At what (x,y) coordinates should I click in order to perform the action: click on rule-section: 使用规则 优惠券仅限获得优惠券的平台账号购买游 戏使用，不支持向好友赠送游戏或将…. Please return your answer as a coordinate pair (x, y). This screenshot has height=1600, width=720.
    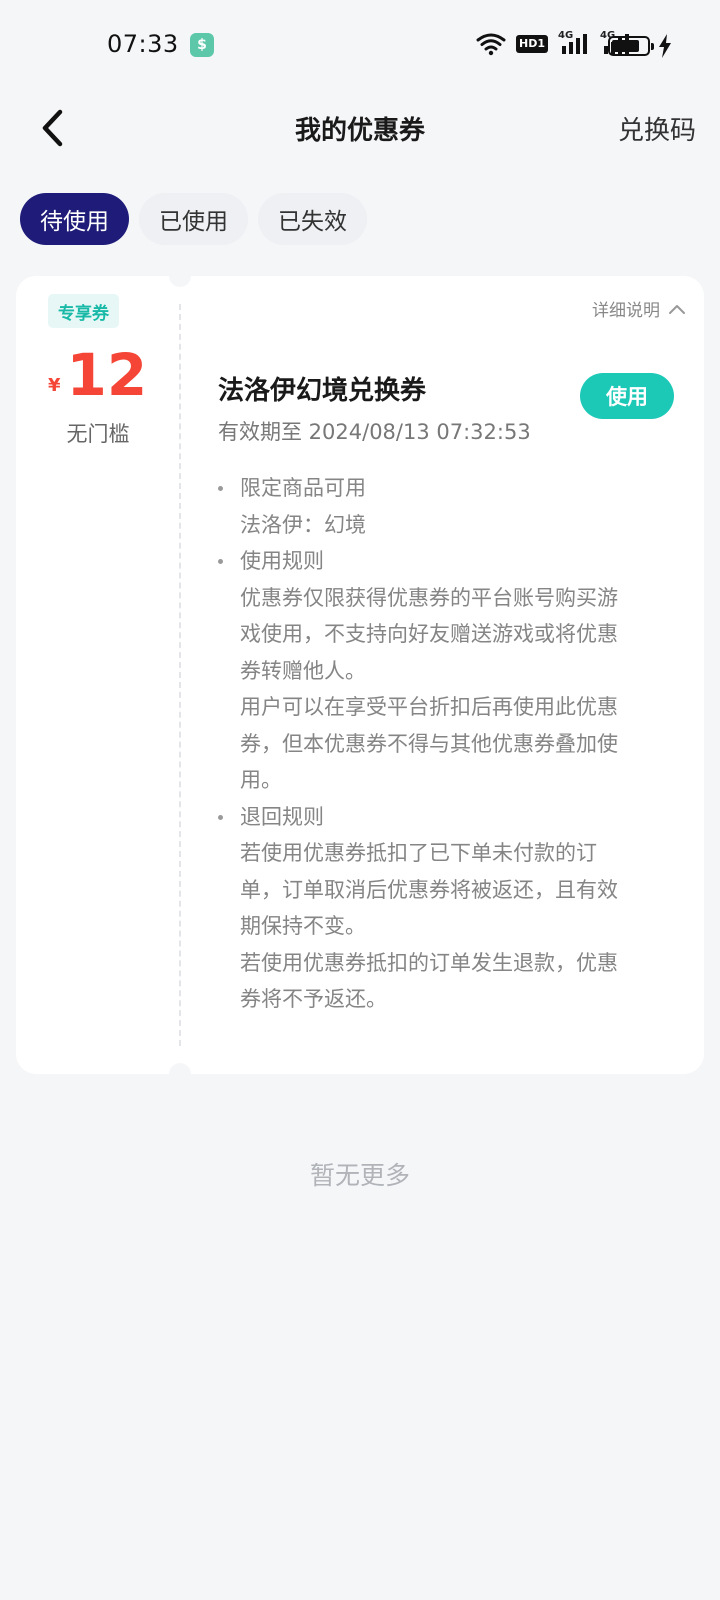
    Looking at the image, I should click on (446, 671).